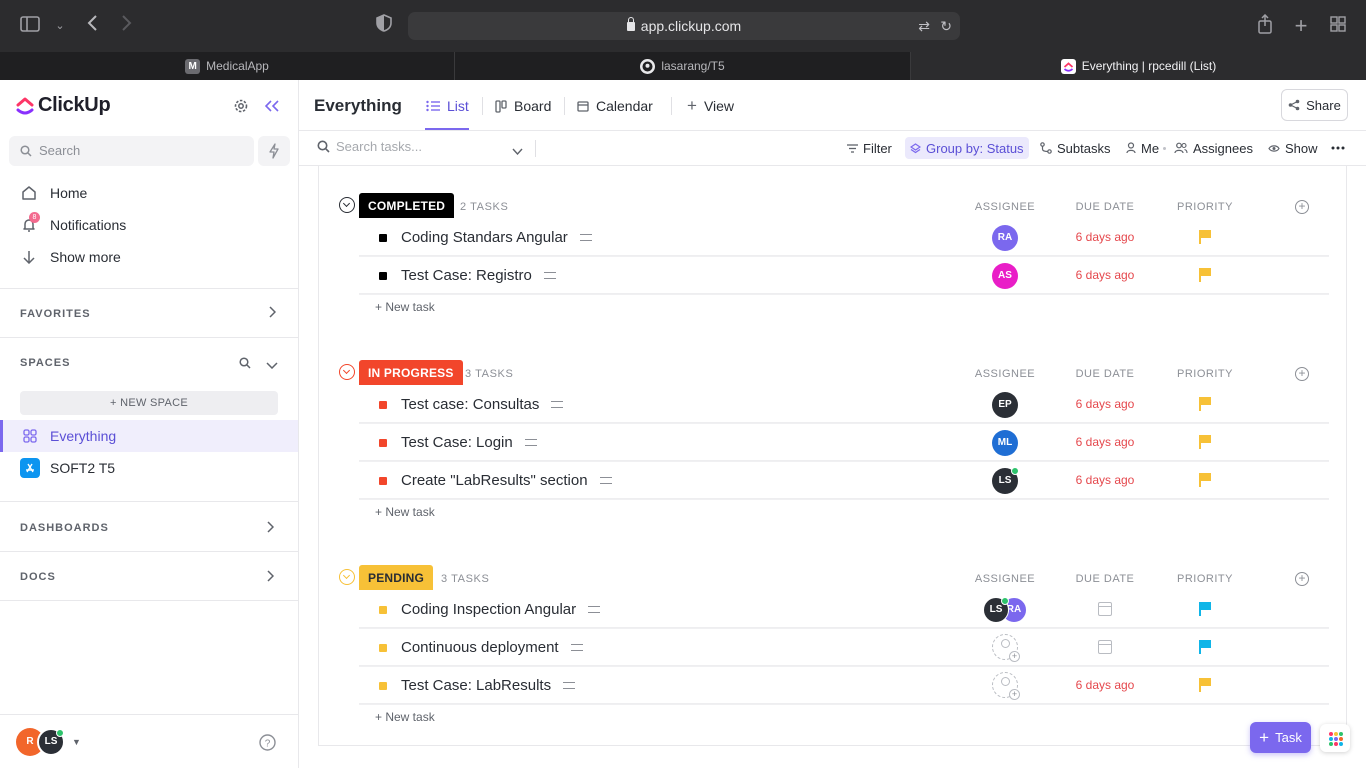 The image size is (1366, 768). I want to click on tab-calendar: Calendar, so click(615, 106).